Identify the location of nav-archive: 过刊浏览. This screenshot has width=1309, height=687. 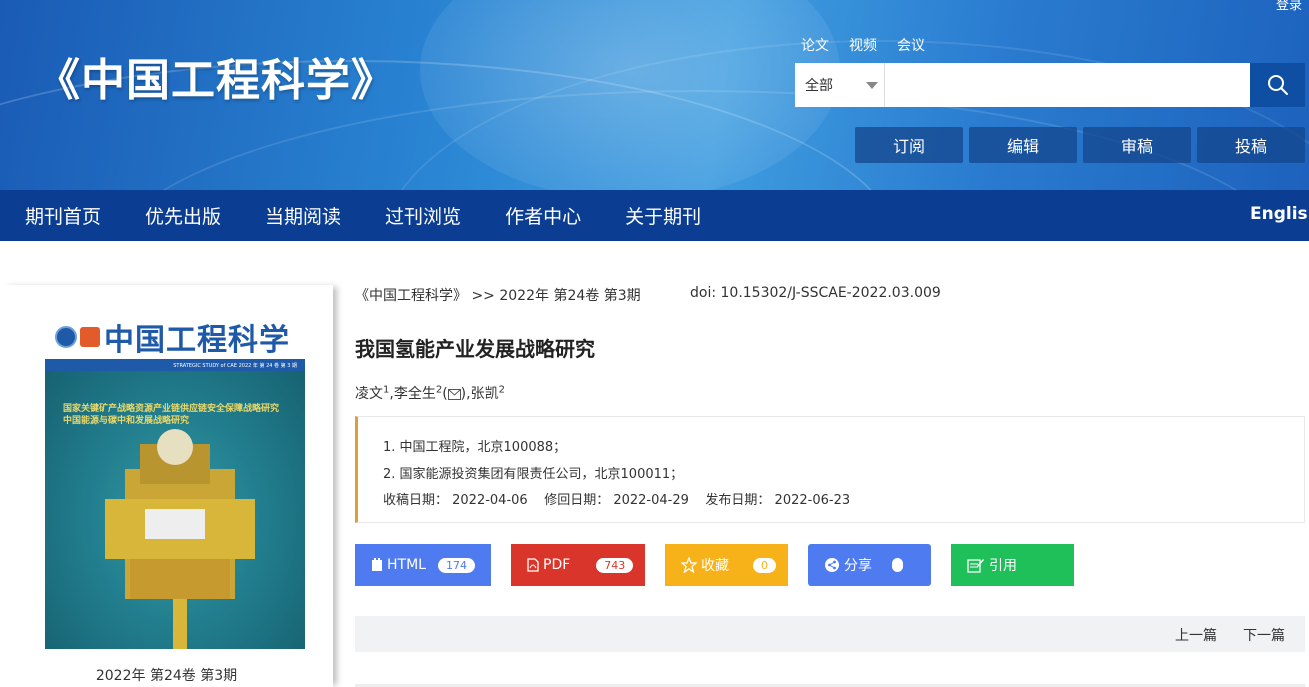
(423, 215).